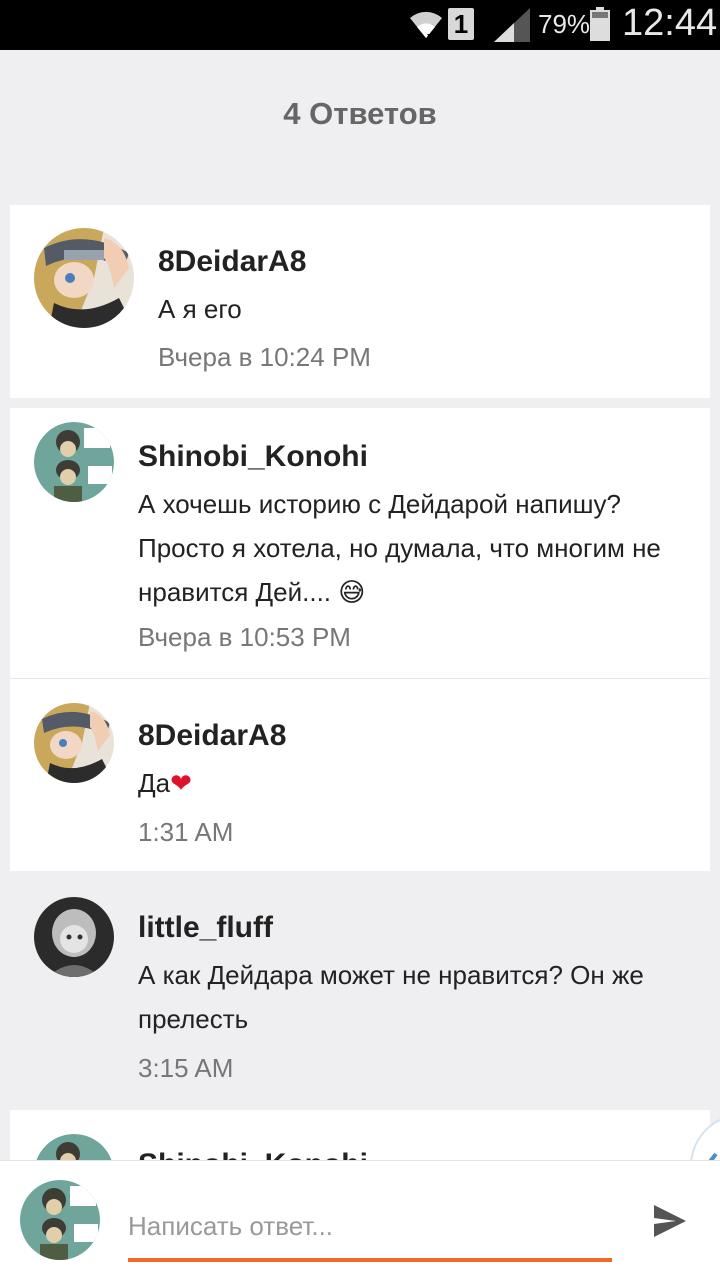  I want to click on sim-icon: 1, so click(461, 24).